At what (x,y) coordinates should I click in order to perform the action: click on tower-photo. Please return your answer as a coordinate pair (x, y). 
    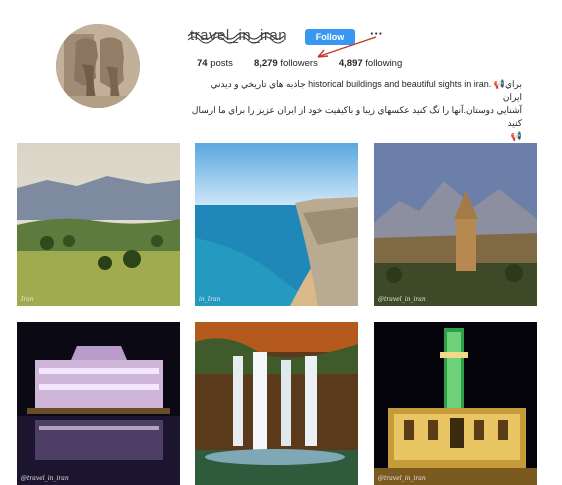
    Looking at the image, I should click on (455, 224).